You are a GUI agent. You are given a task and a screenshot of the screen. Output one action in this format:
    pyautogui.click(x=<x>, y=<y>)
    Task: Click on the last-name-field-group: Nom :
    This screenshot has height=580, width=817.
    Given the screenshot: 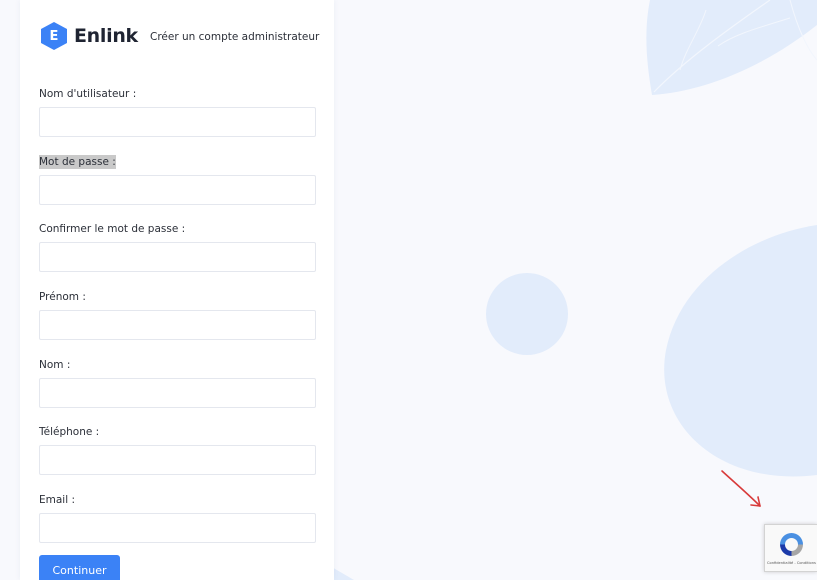 What is the action you would take?
    pyautogui.click(x=177, y=380)
    